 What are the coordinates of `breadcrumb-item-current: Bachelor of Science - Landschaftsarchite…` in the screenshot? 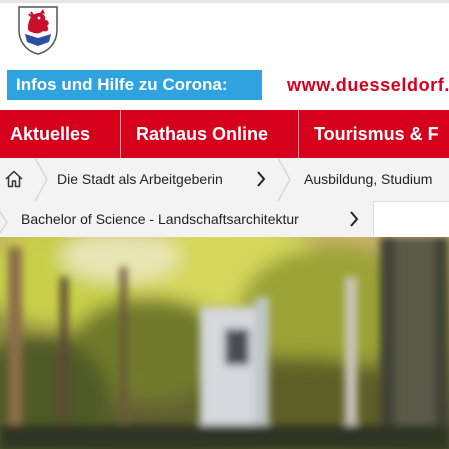 It's located at (160, 219).